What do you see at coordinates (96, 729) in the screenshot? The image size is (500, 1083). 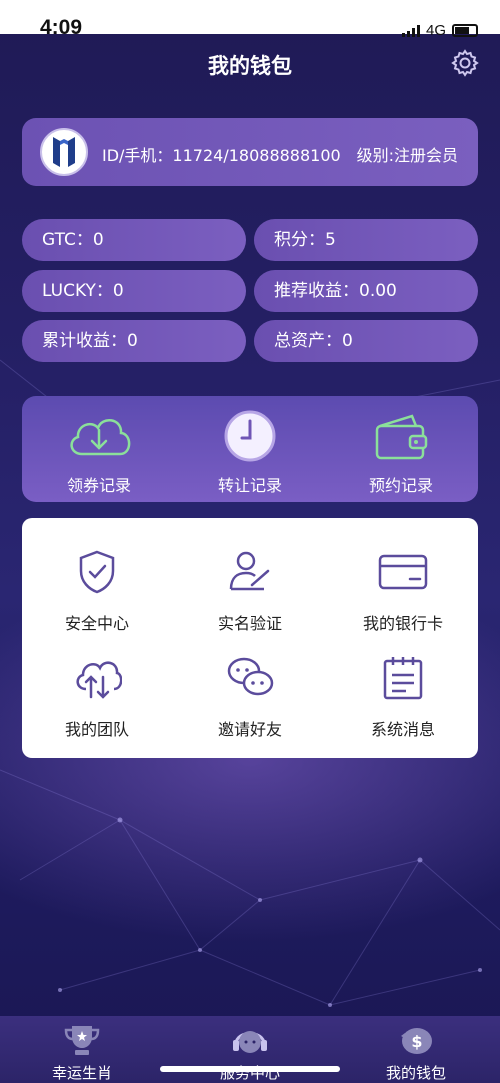 I see `my-team-label: 我的团队` at bounding box center [96, 729].